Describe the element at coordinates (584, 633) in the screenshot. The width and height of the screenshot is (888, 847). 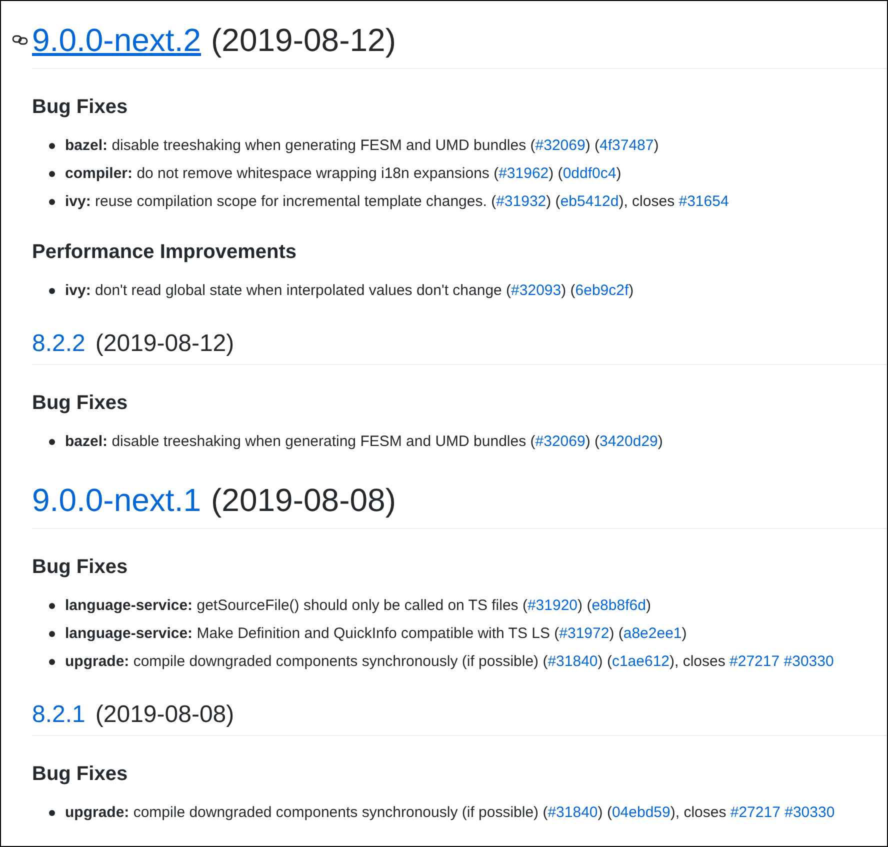
I see `issue-link: #31972` at that location.